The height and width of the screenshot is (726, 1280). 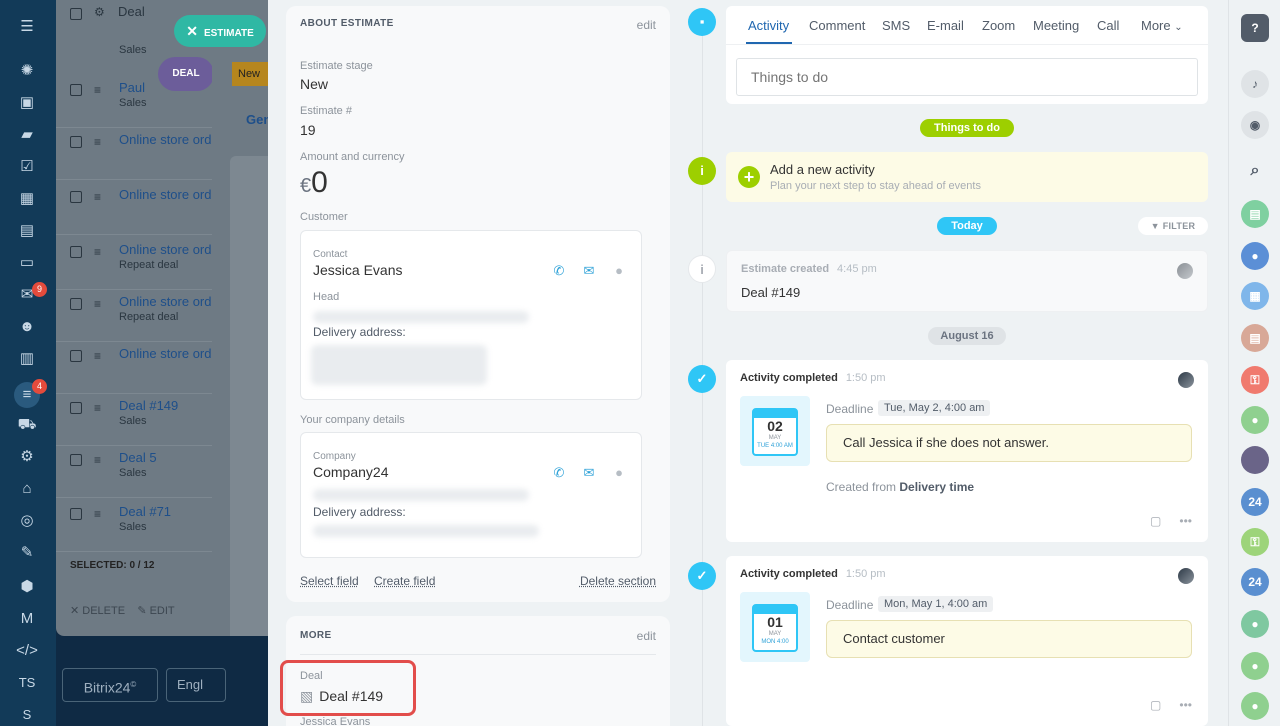 What do you see at coordinates (1255, 296) in the screenshot?
I see `calendar-chat-icon: ▦` at bounding box center [1255, 296].